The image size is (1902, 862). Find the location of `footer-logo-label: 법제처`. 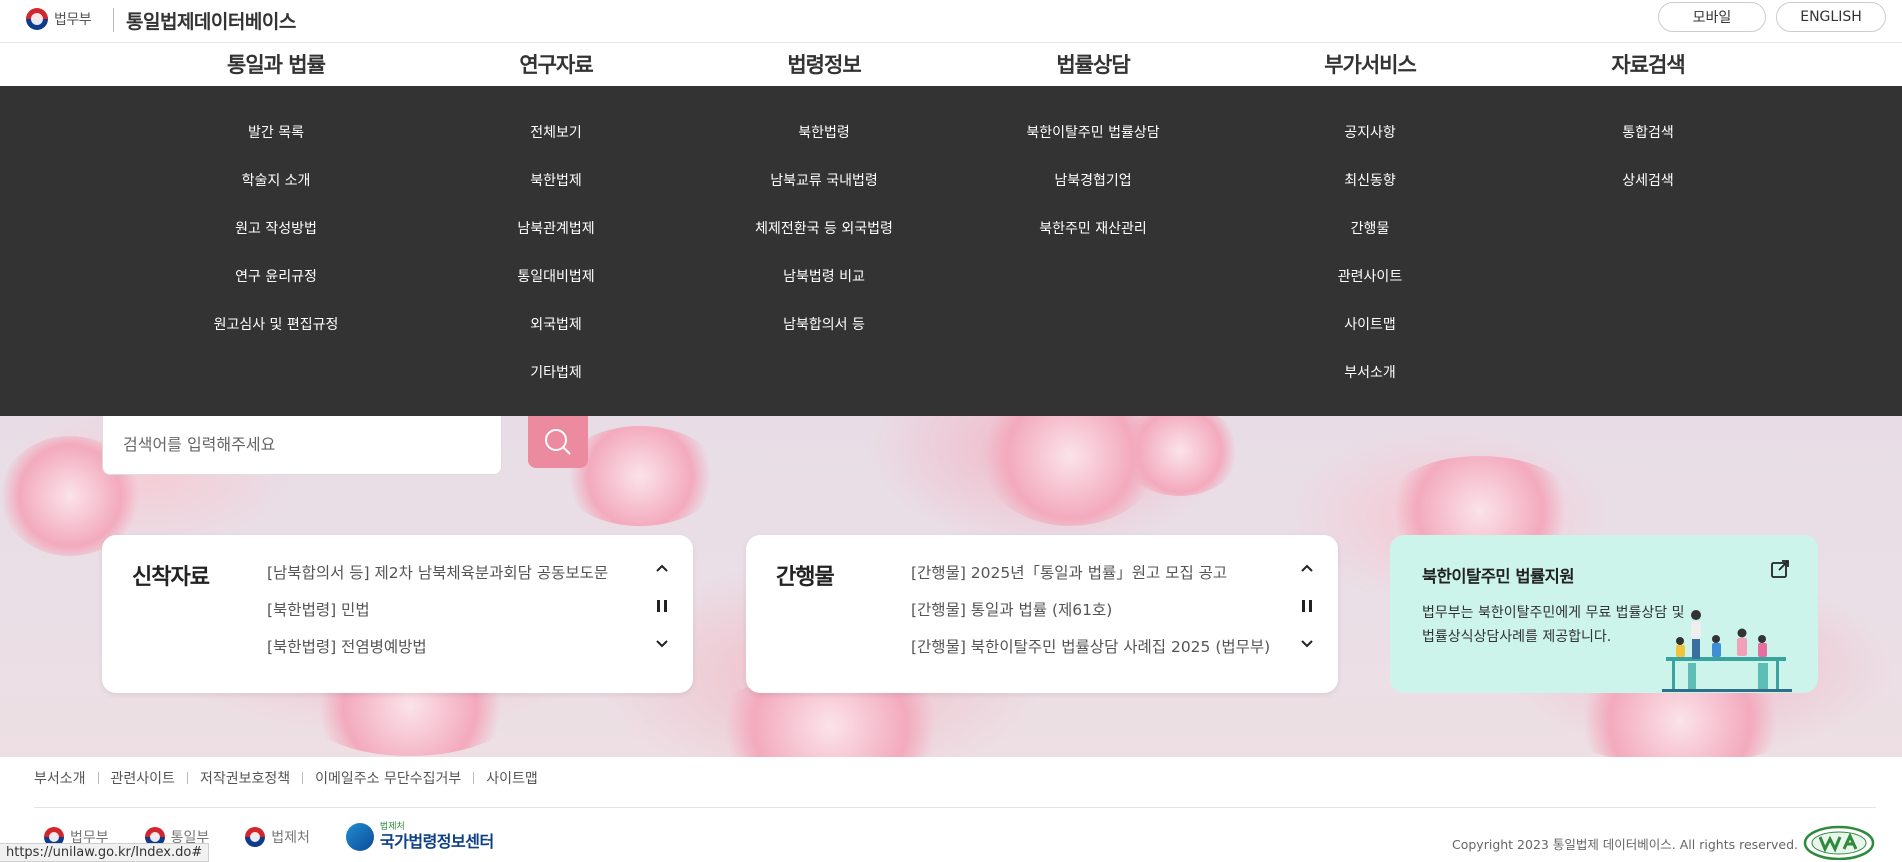

footer-logo-label: 법제처 is located at coordinates (290, 838).